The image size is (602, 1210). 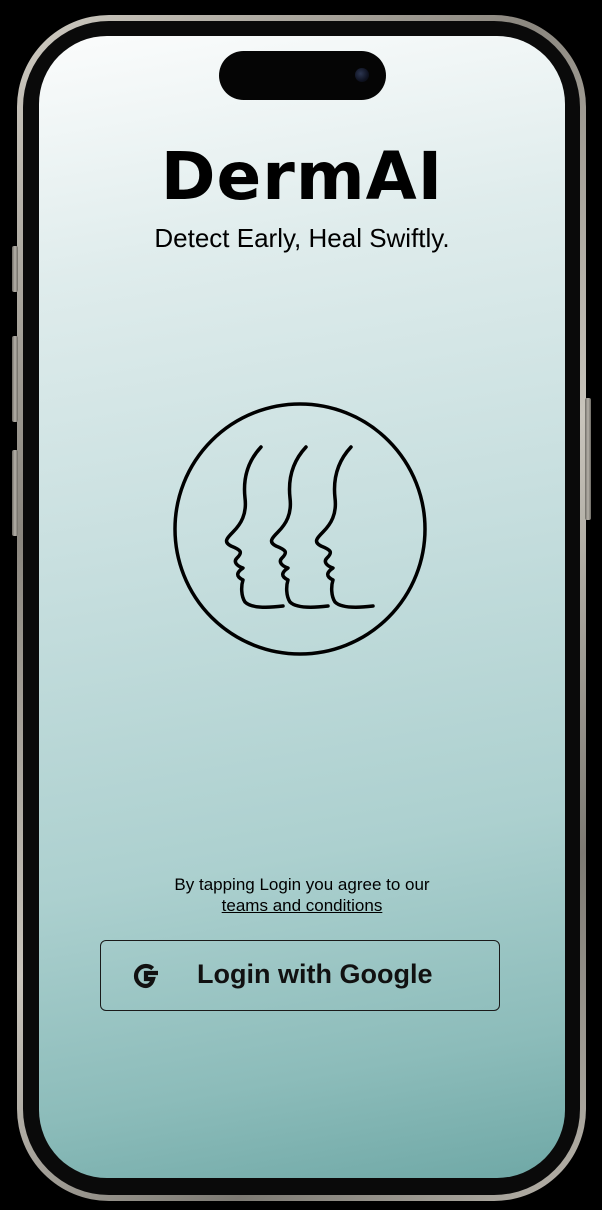 What do you see at coordinates (315, 974) in the screenshot?
I see `login-button-label: Login with Google` at bounding box center [315, 974].